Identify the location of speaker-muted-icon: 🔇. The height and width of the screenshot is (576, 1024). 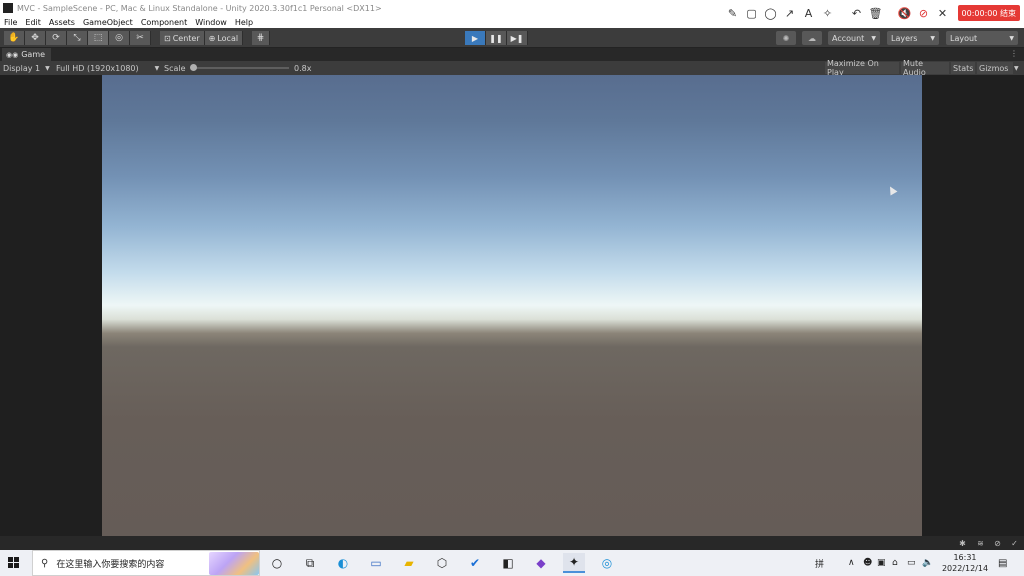
(905, 13).